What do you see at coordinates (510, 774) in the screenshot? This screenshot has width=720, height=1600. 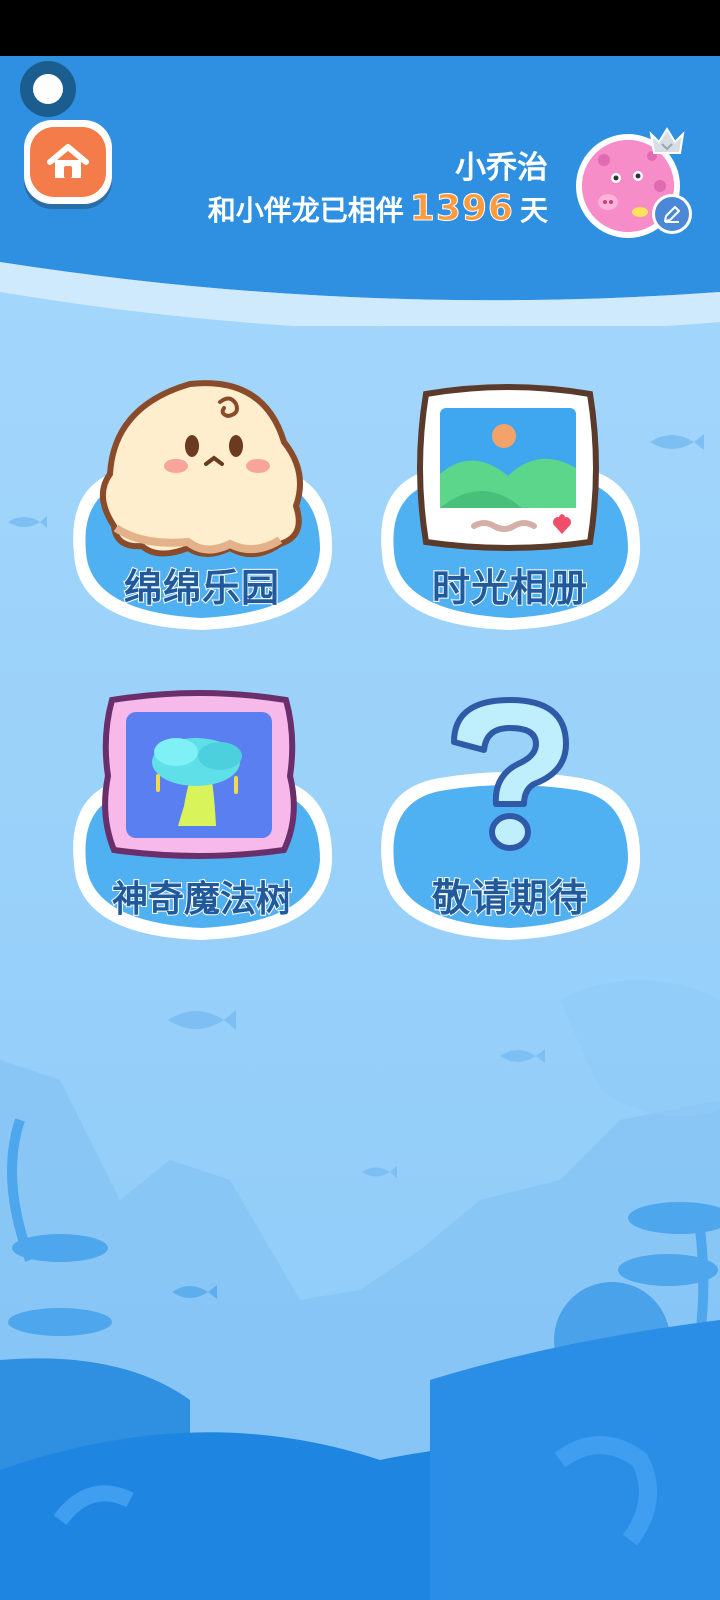 I see `question-mark-icon` at bounding box center [510, 774].